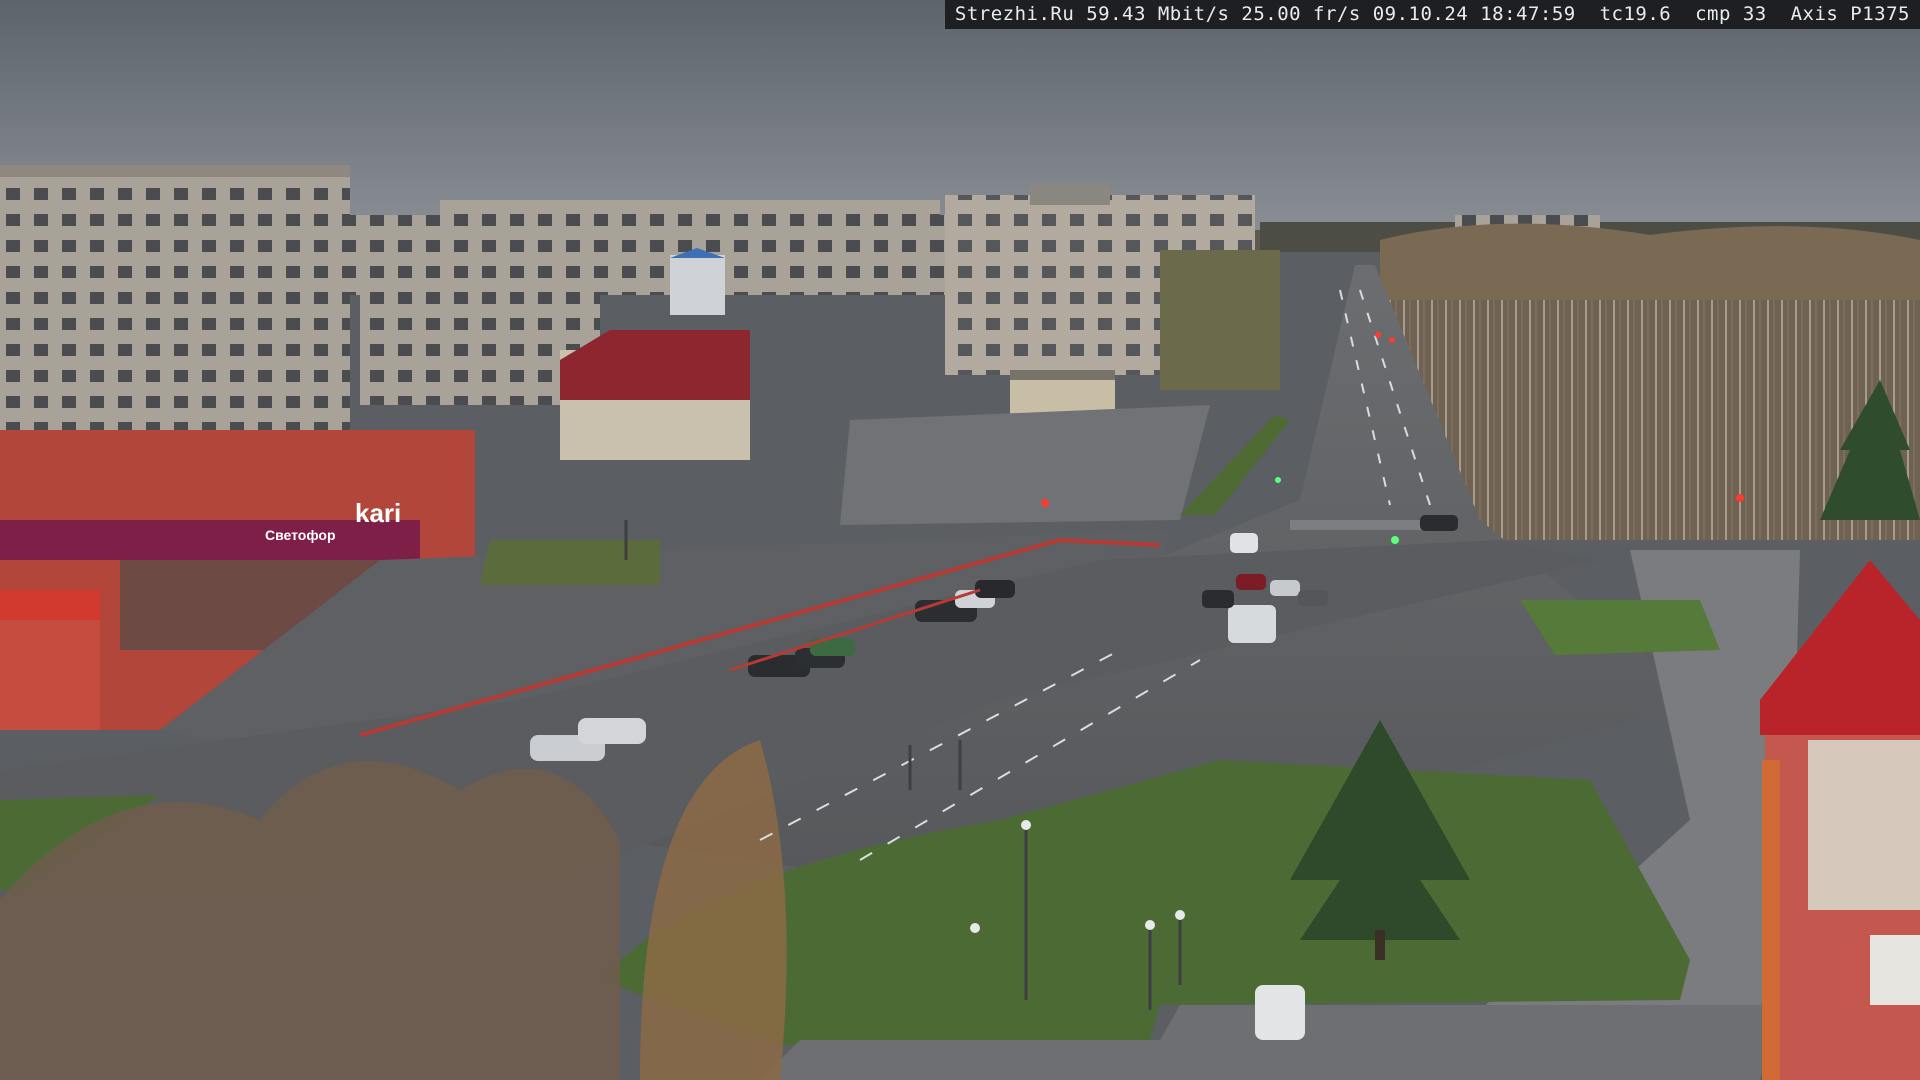 This screenshot has width=1920, height=1080. What do you see at coordinates (378, 513) in the screenshot?
I see `store-sign-kari: kari` at bounding box center [378, 513].